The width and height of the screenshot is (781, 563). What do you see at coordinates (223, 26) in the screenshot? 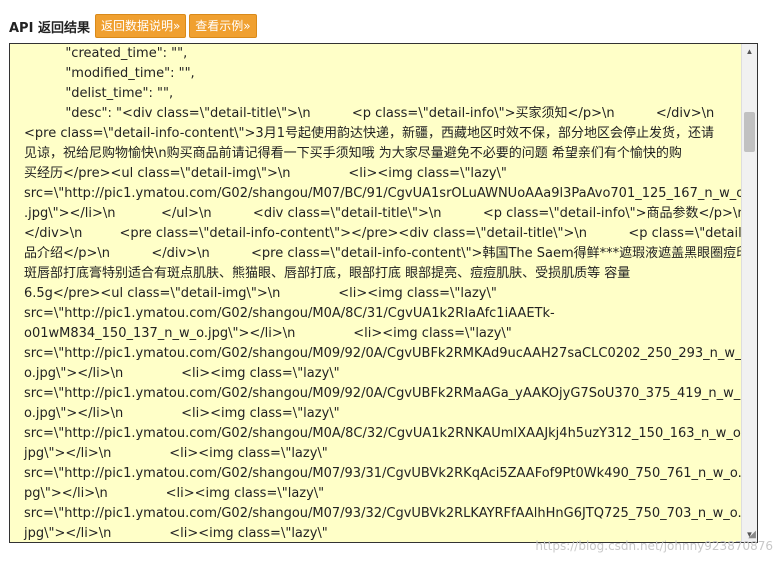
I see `view-example-button: 查看示例»` at bounding box center [223, 26].